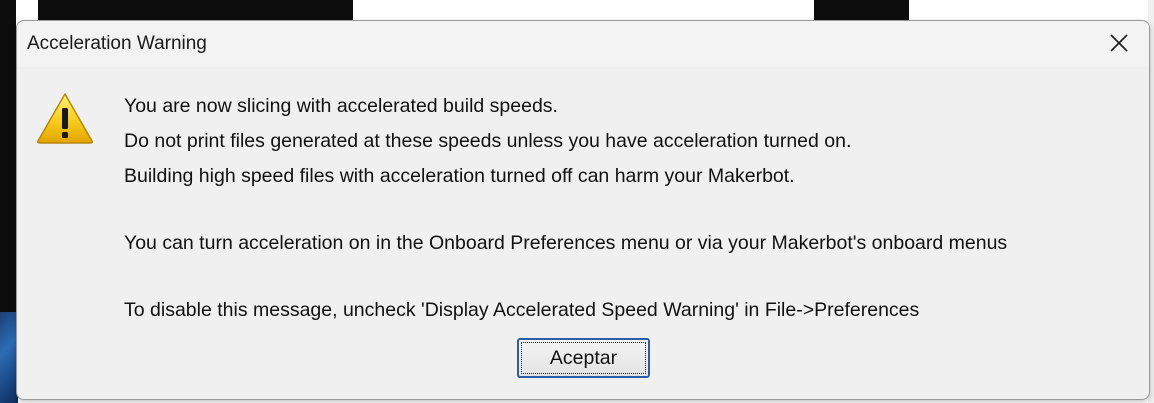 The image size is (1154, 403). Describe the element at coordinates (583, 358) in the screenshot. I see `accept-button: Aceptar` at that location.